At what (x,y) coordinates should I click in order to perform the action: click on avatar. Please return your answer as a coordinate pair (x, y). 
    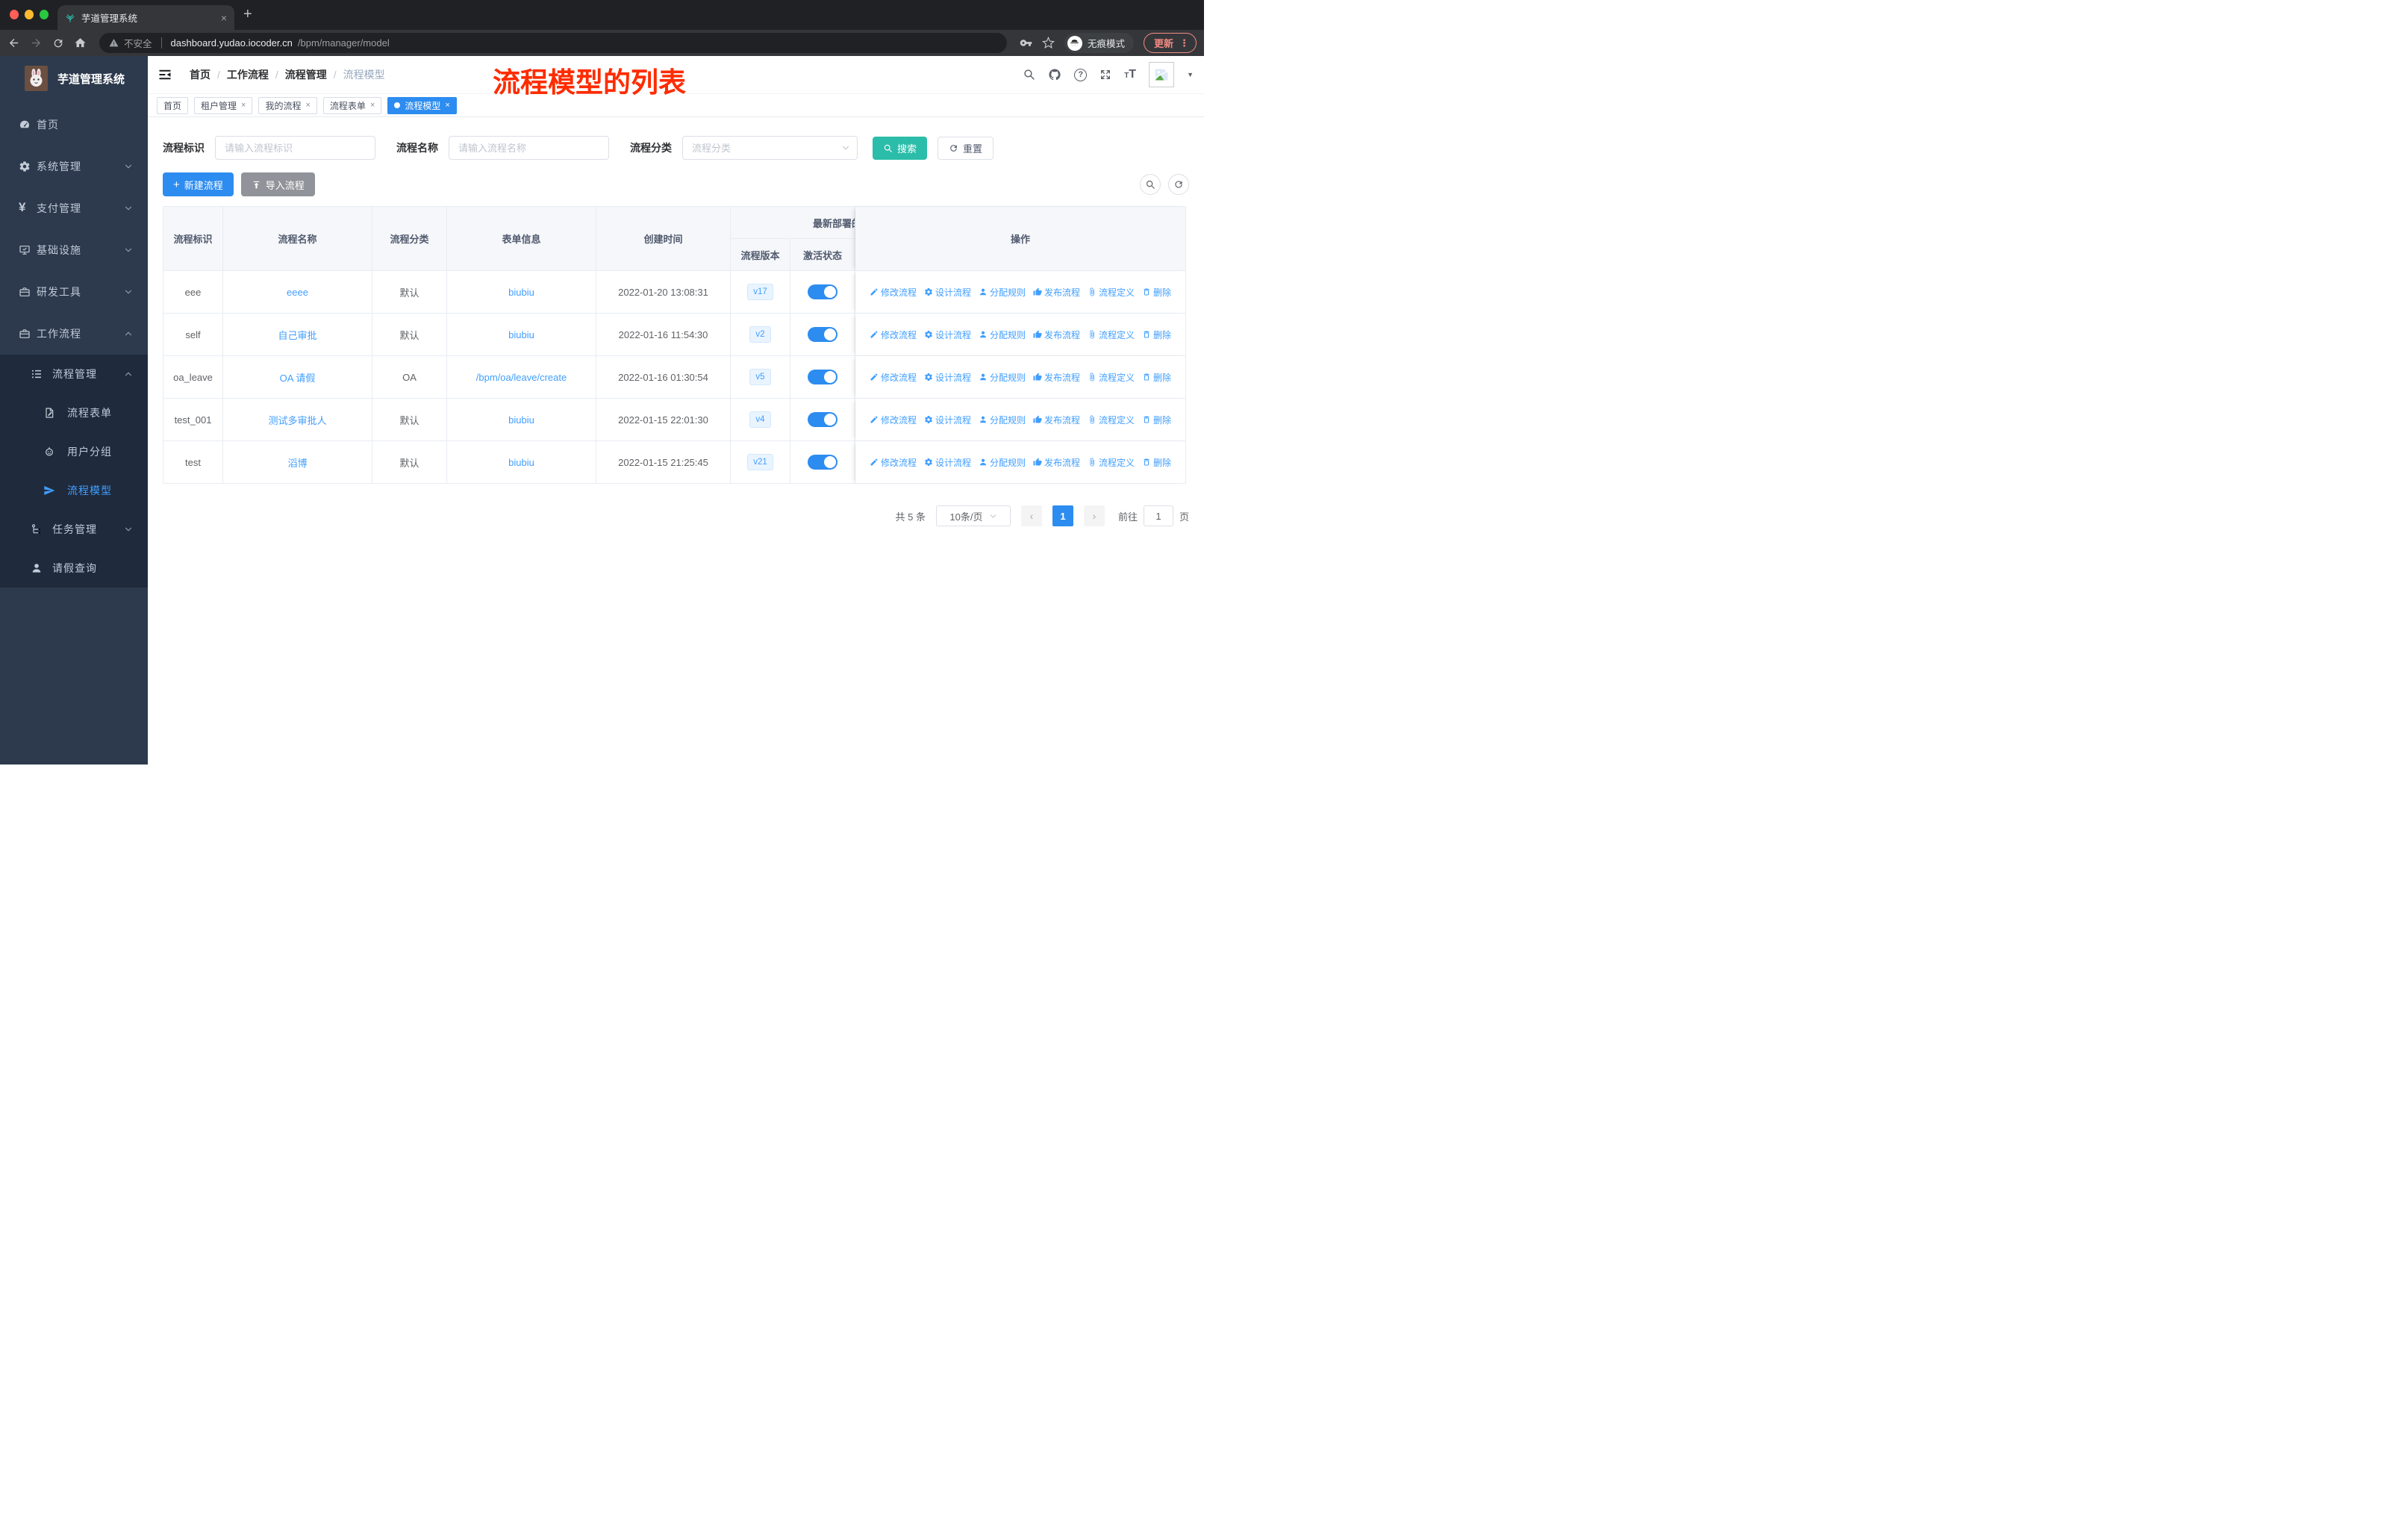
    Looking at the image, I should click on (1162, 74).